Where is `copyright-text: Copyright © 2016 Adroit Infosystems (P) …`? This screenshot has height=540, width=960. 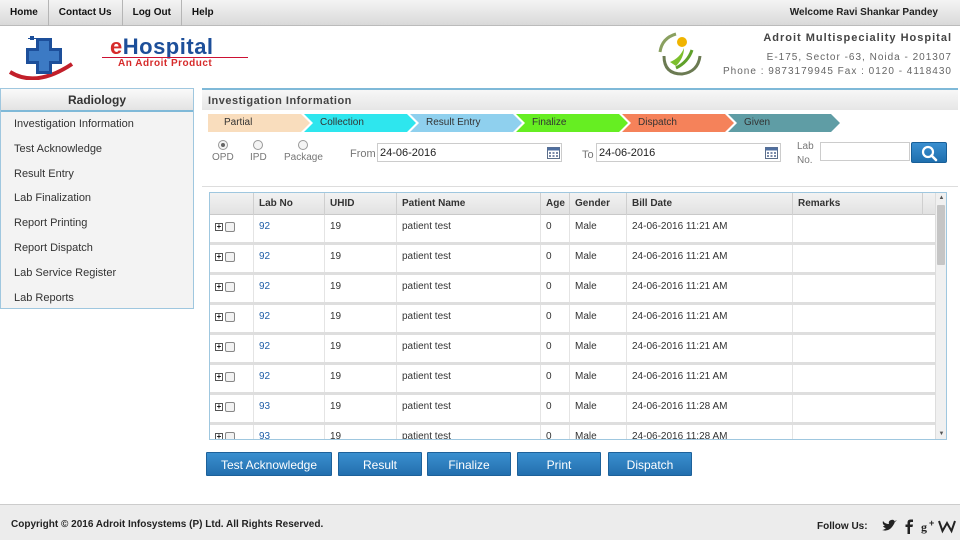 copyright-text: Copyright © 2016 Adroit Infosystems (P) … is located at coordinates (167, 524).